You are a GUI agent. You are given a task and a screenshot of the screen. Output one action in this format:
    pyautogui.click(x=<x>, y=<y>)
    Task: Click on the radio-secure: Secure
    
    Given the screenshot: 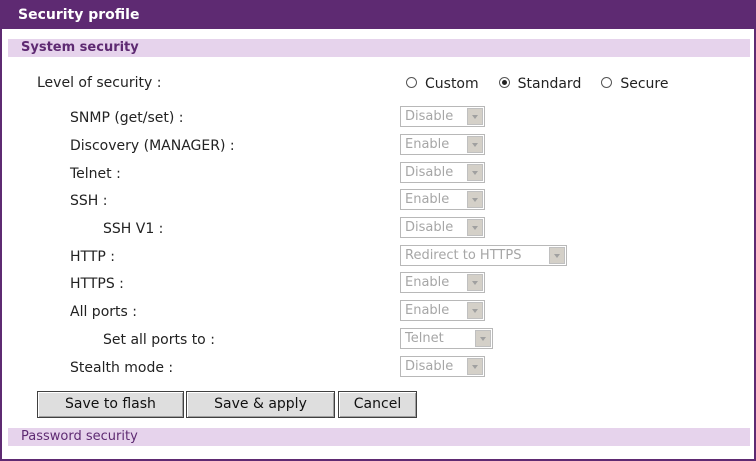 What is the action you would take?
    pyautogui.click(x=634, y=84)
    